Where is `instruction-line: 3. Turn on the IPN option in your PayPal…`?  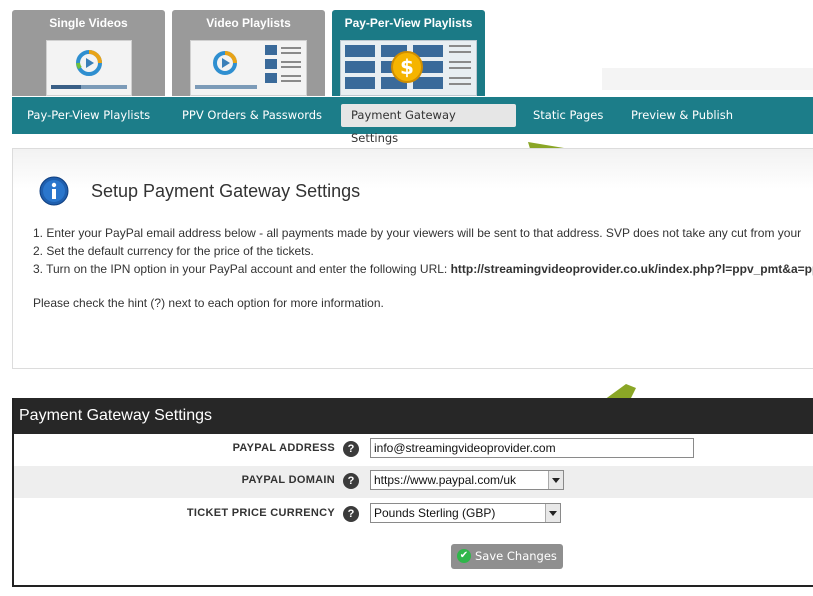 instruction-line: 3. Turn on the IPN option in your PayPal… is located at coordinates (423, 269).